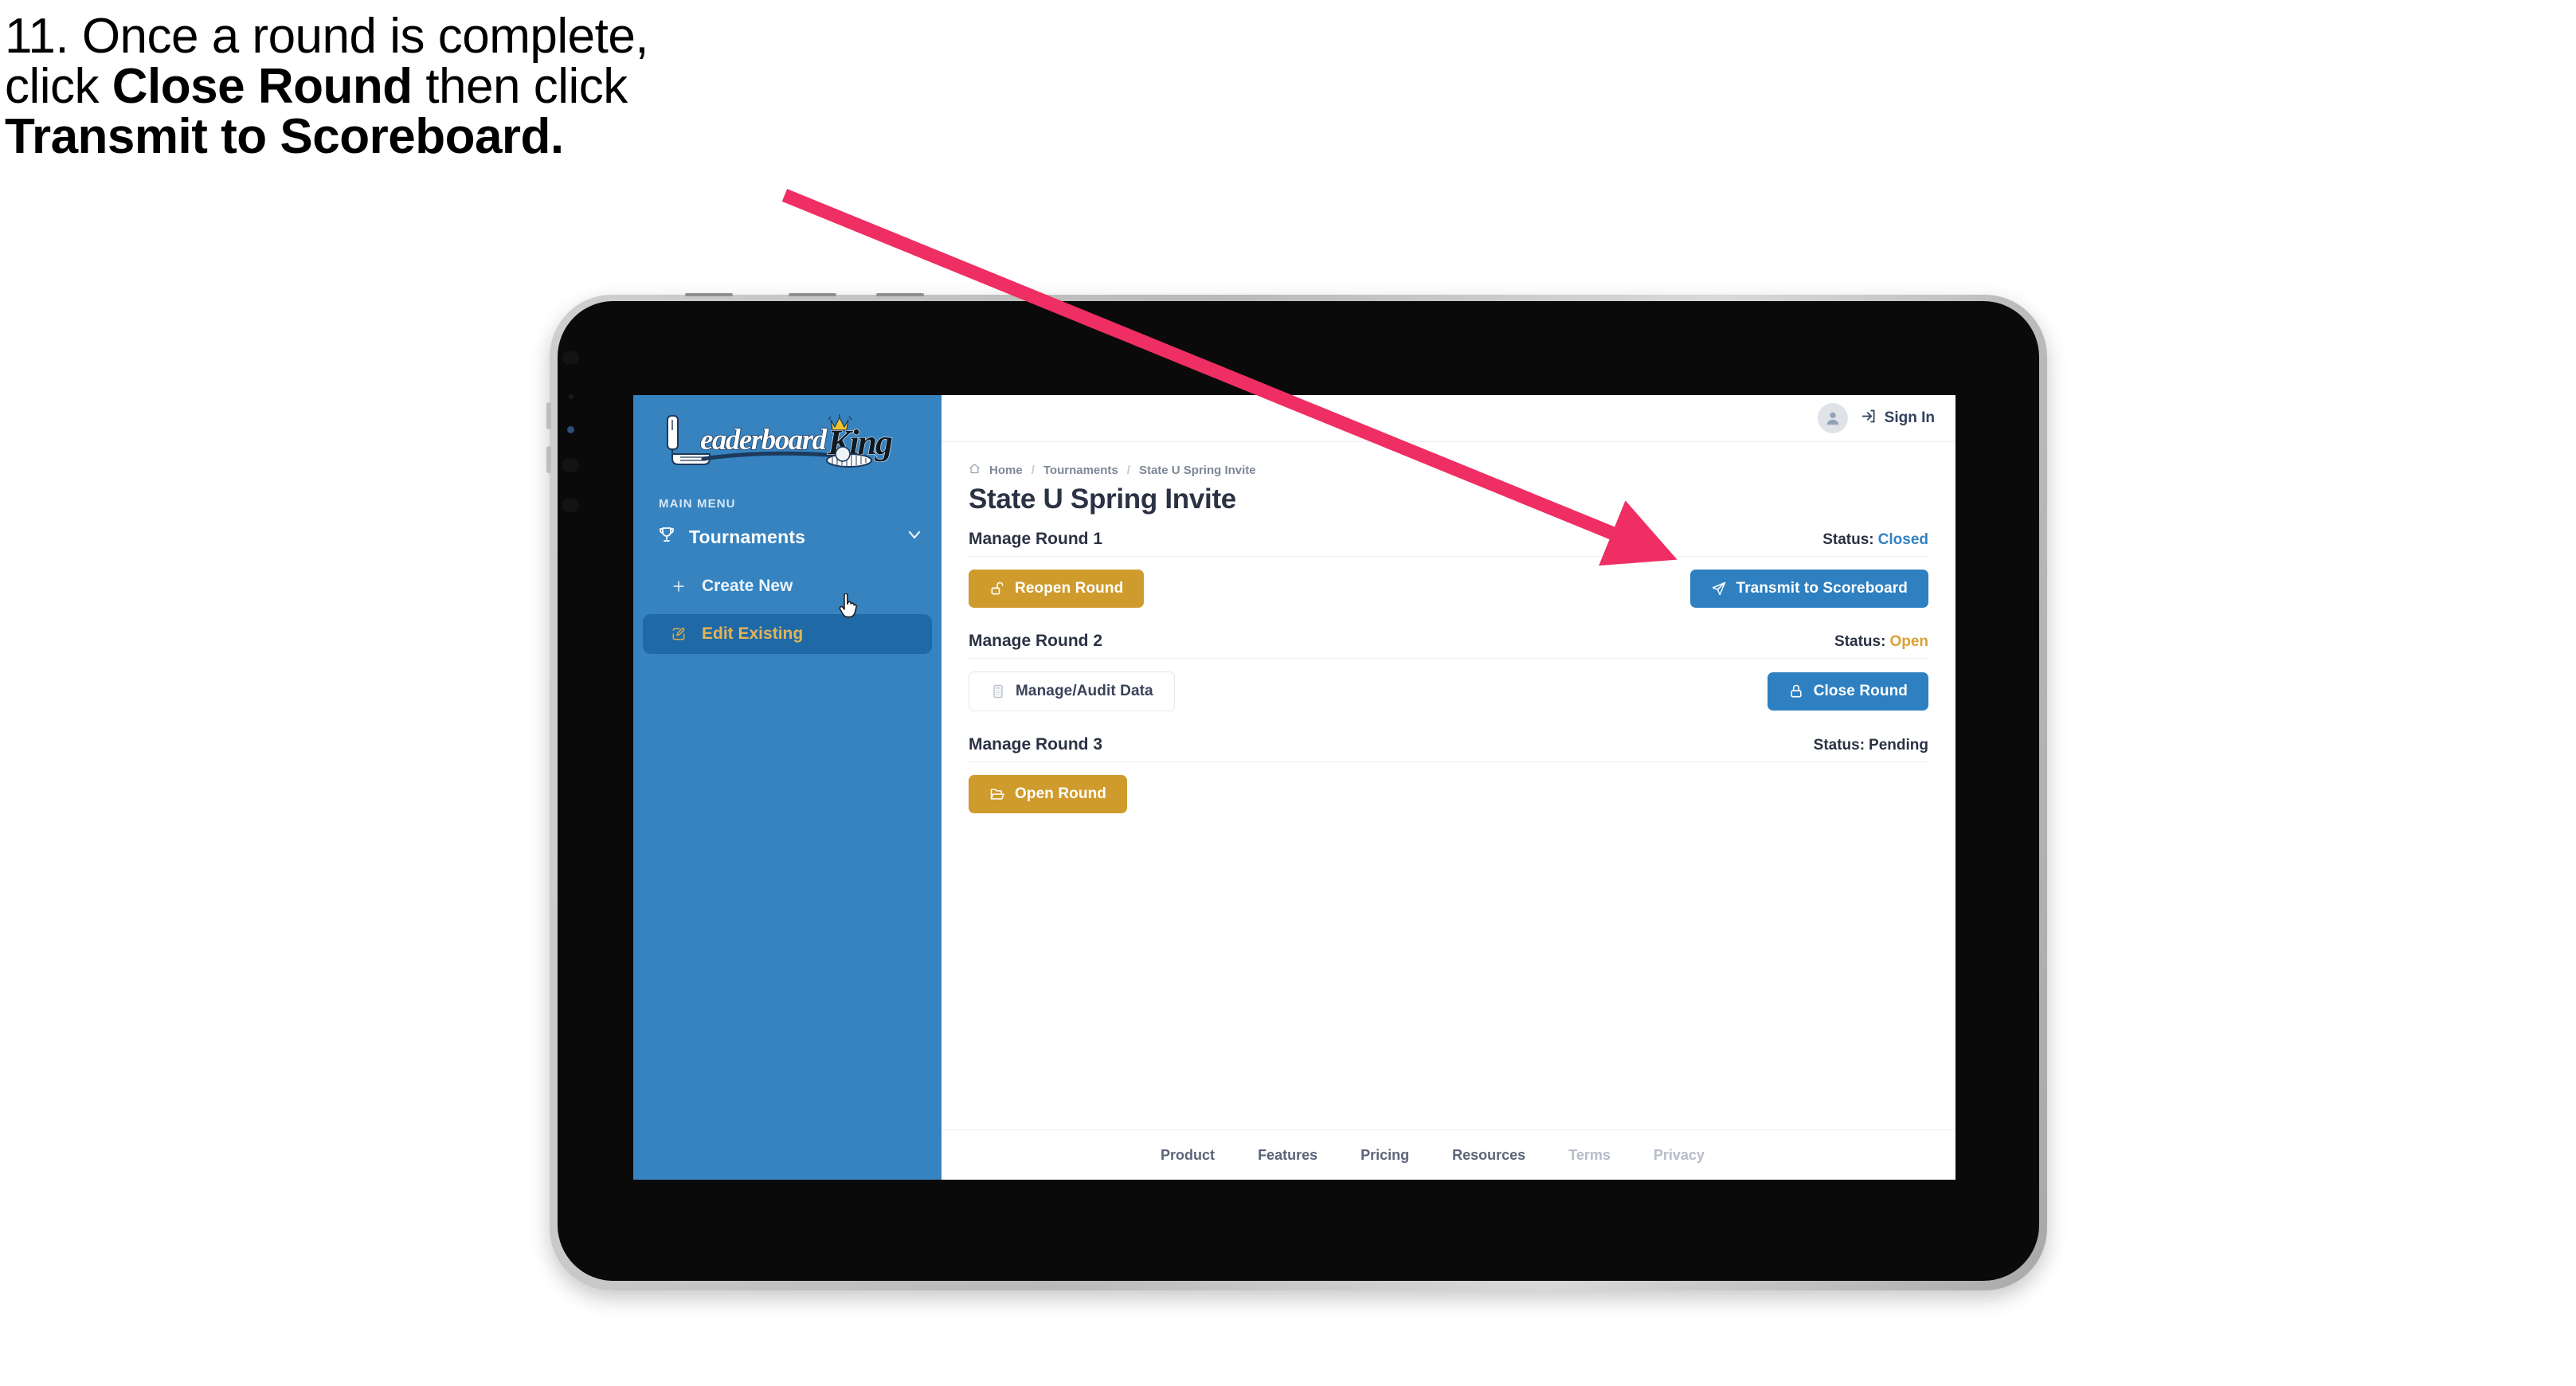  Describe the element at coordinates (1197, 470) in the screenshot. I see `breadcrumb-item-current: State U Spring Invite` at that location.